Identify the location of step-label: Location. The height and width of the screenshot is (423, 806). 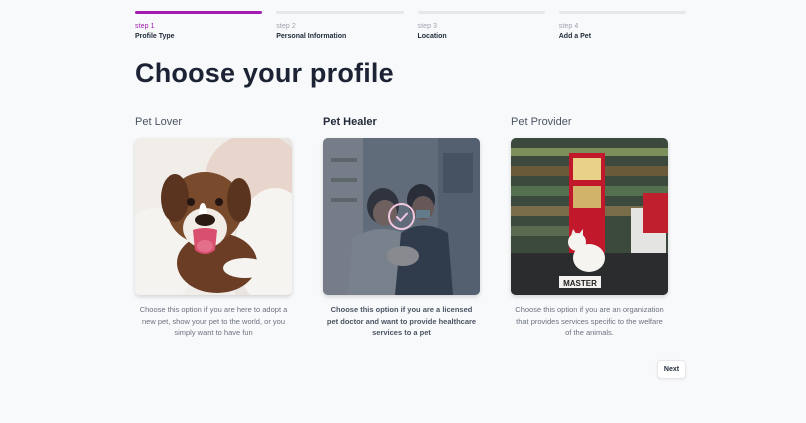
(432, 36).